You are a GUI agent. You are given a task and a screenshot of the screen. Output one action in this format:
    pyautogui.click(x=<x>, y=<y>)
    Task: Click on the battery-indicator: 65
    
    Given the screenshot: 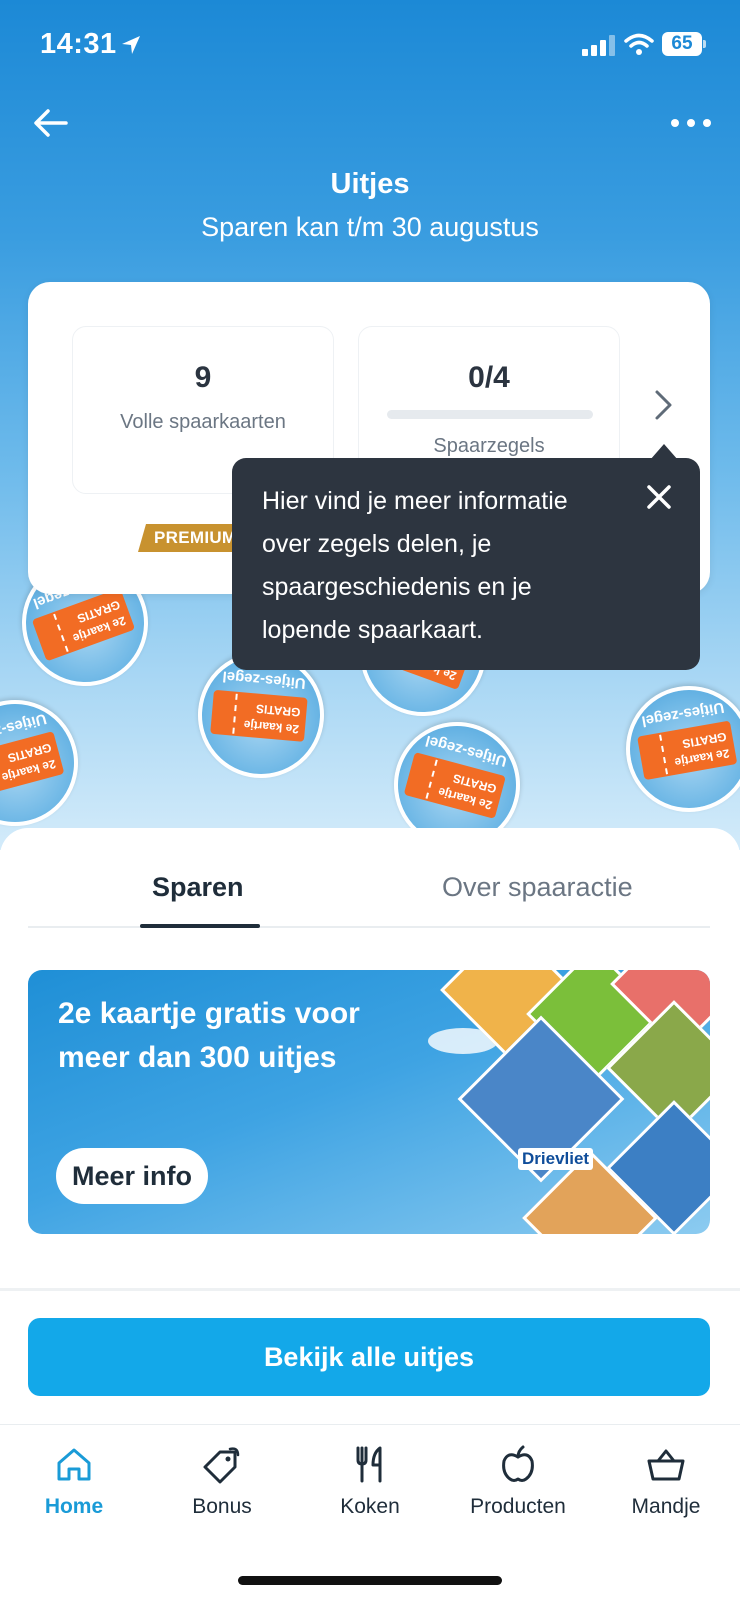 What is the action you would take?
    pyautogui.click(x=684, y=44)
    